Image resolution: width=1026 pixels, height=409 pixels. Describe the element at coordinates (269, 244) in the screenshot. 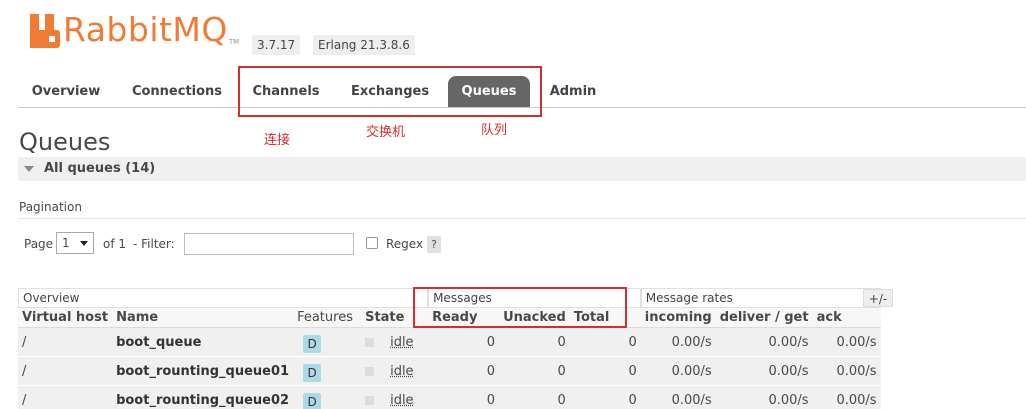

I see `filter-input` at that location.